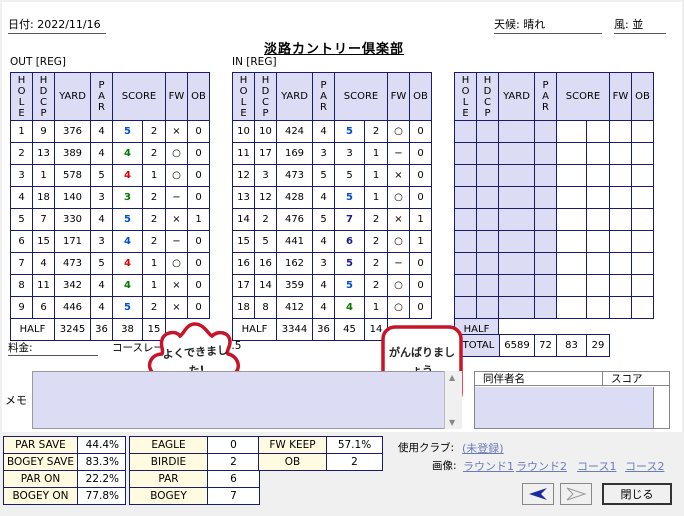  Describe the element at coordinates (349, 241) in the screenshot. I see `score: 6` at that location.